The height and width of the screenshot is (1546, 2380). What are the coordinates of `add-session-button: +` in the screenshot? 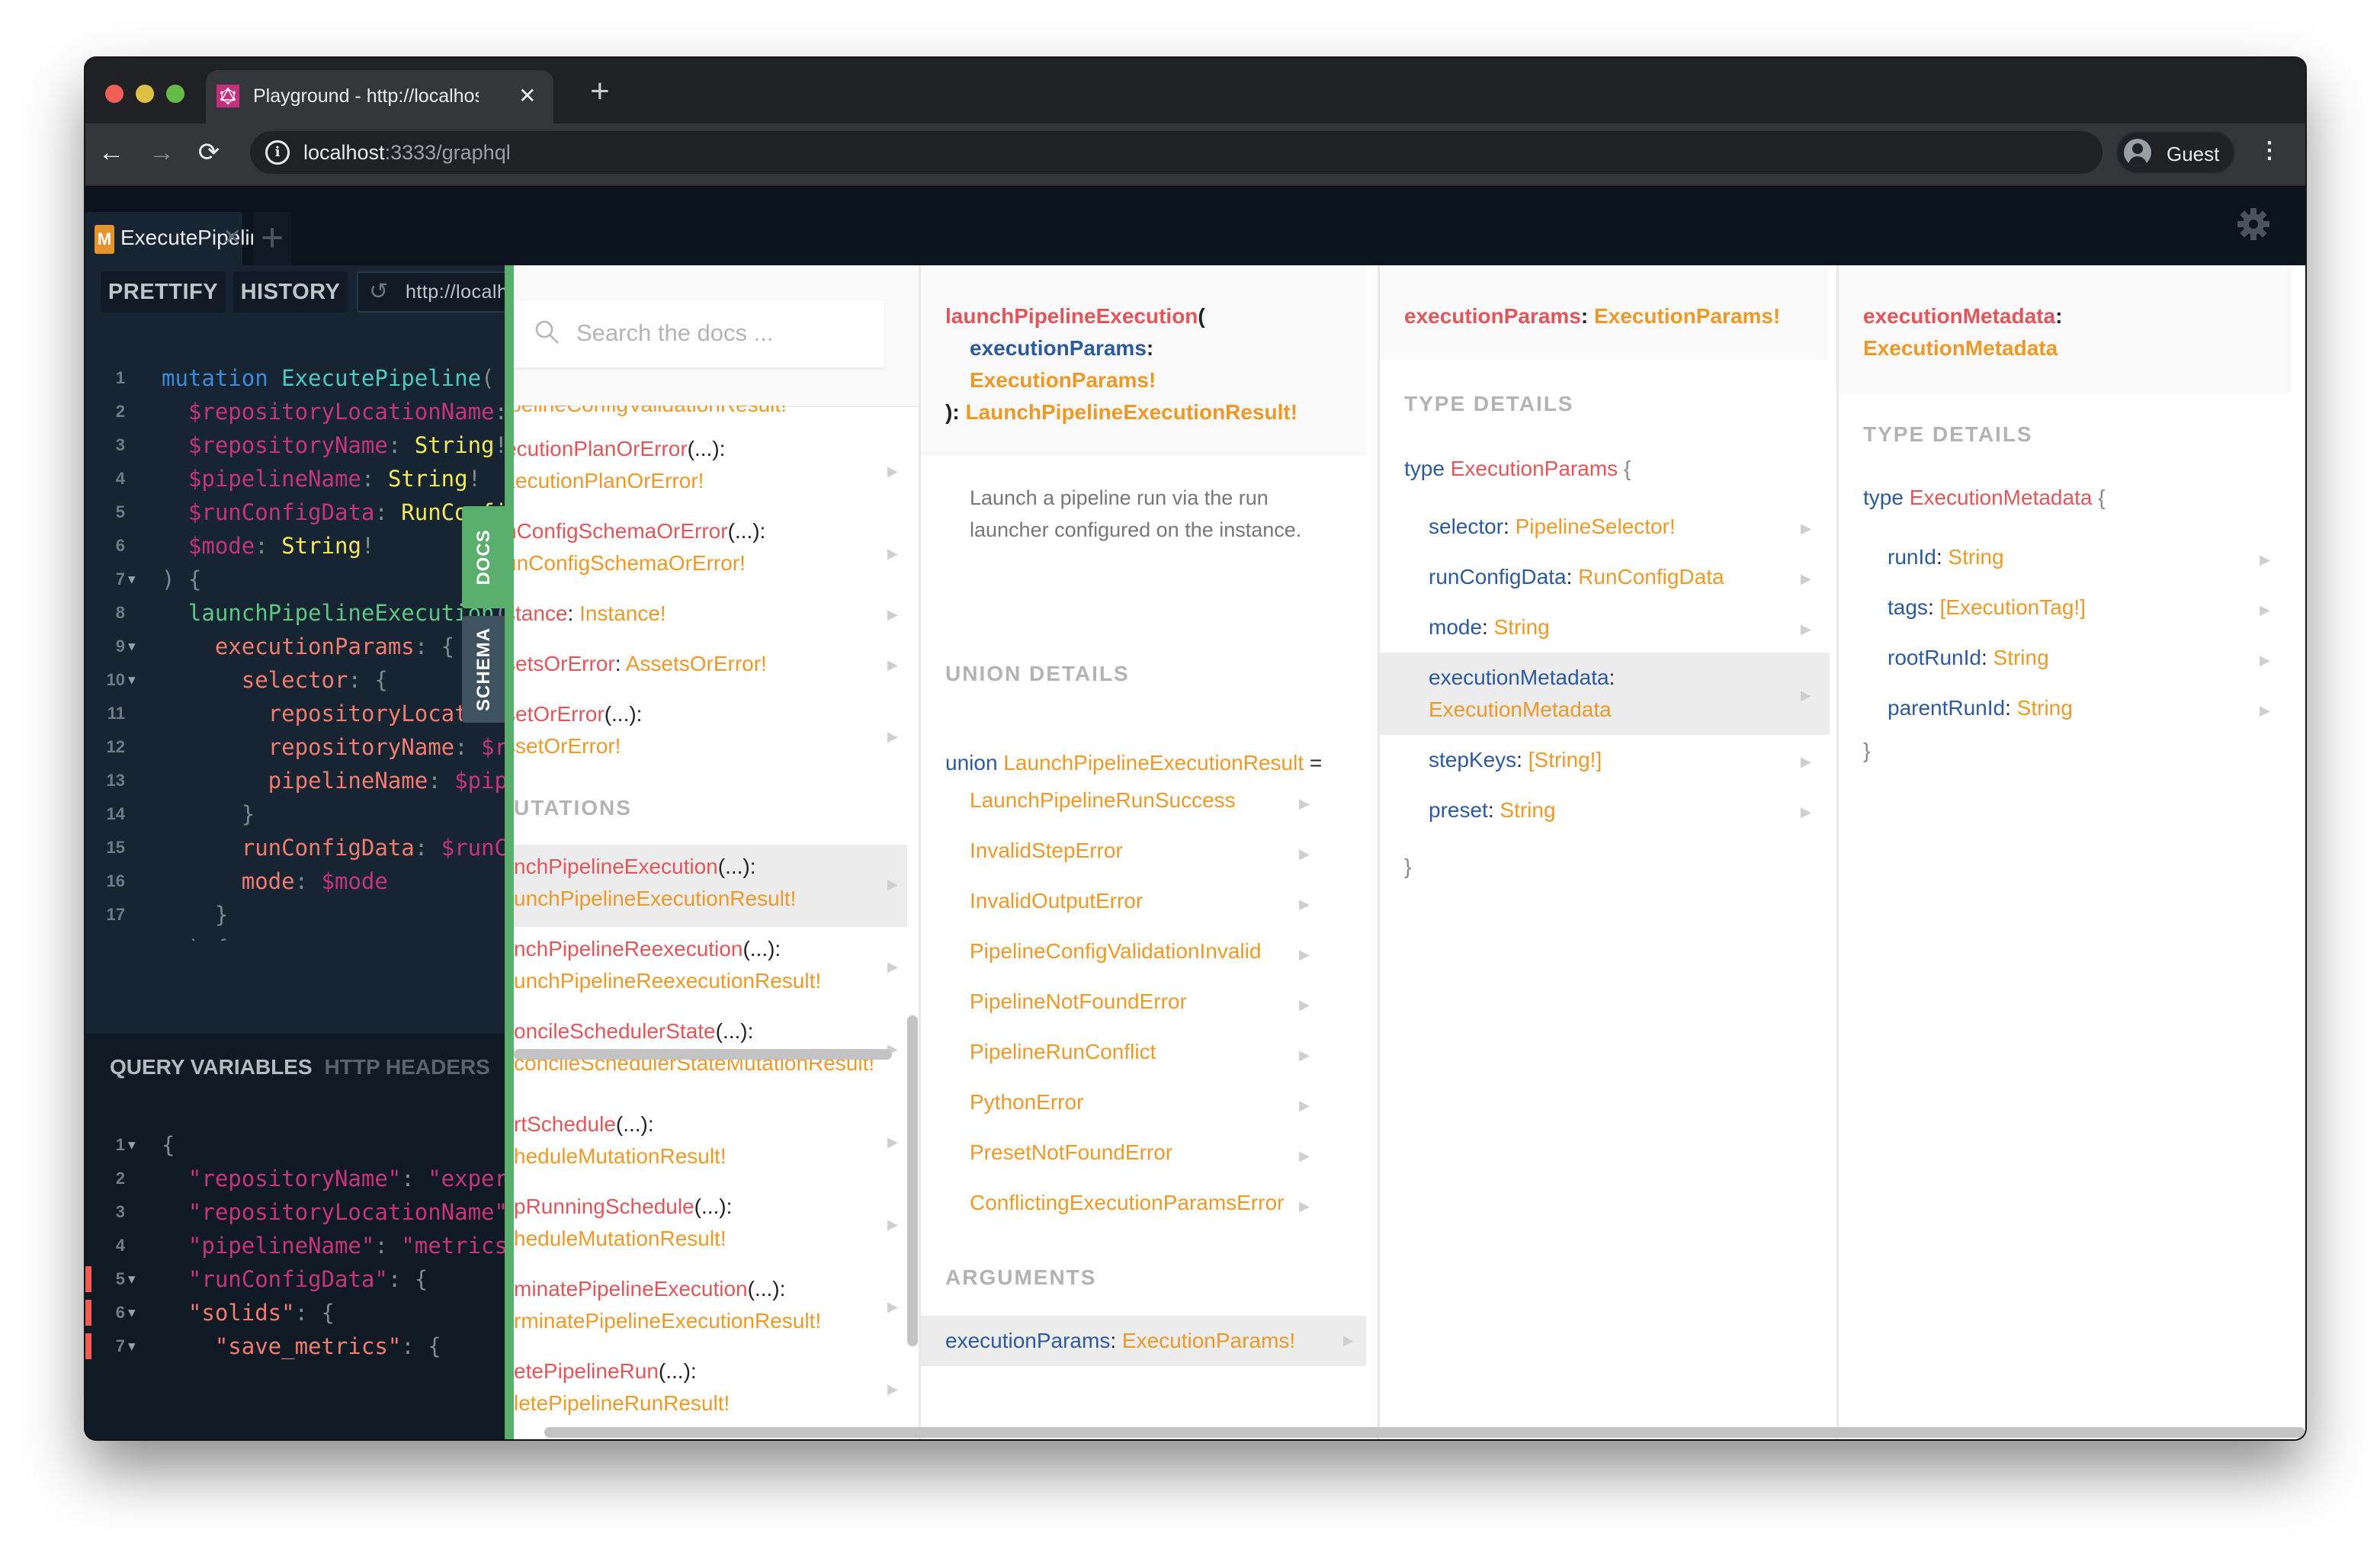 It's located at (272, 238).